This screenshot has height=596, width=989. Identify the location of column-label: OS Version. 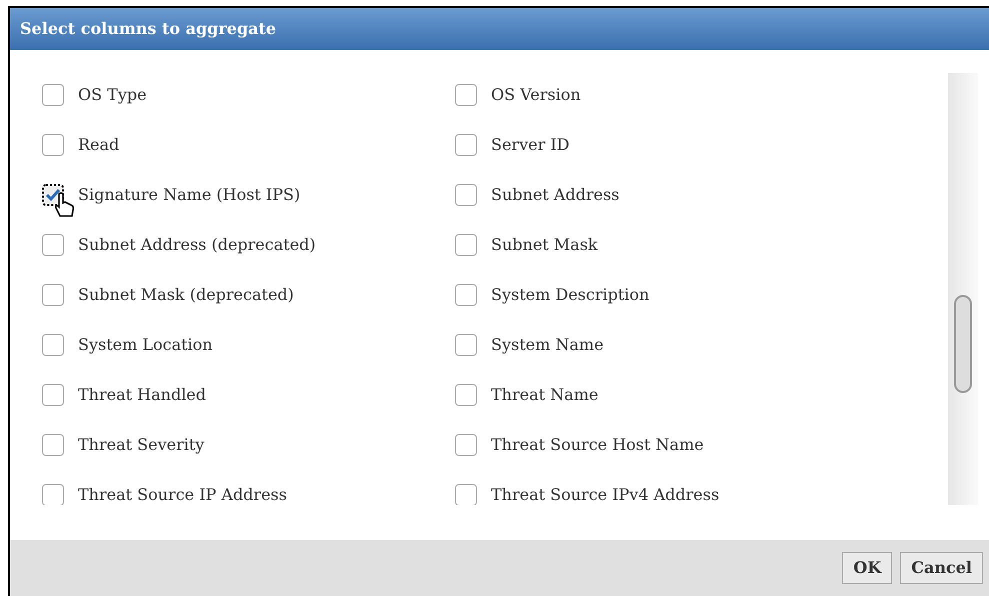
(536, 95).